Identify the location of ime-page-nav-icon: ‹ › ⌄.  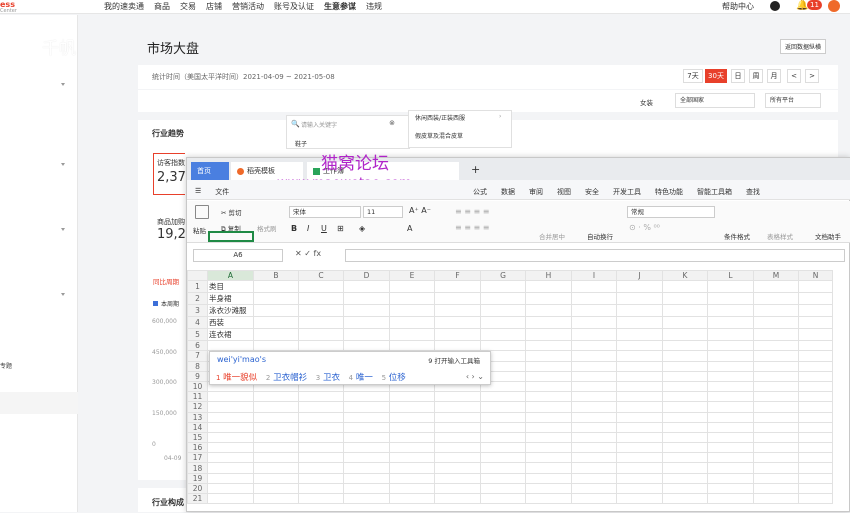
(475, 376).